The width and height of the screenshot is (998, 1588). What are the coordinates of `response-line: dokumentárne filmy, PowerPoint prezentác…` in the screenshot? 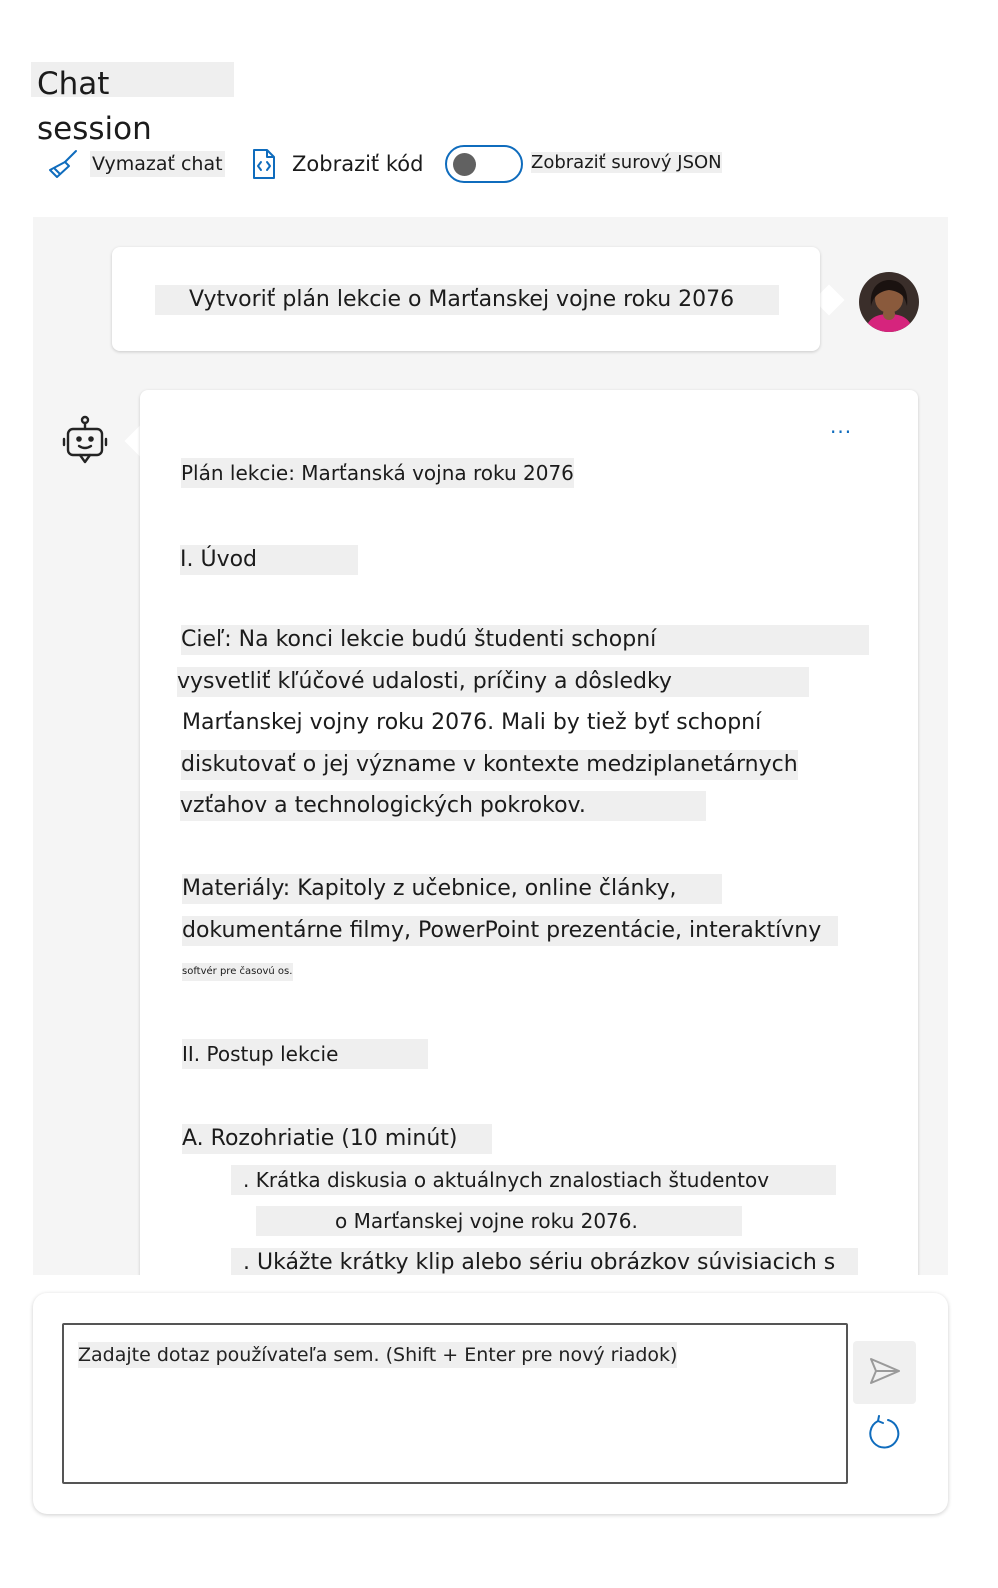 It's located at (510, 931).